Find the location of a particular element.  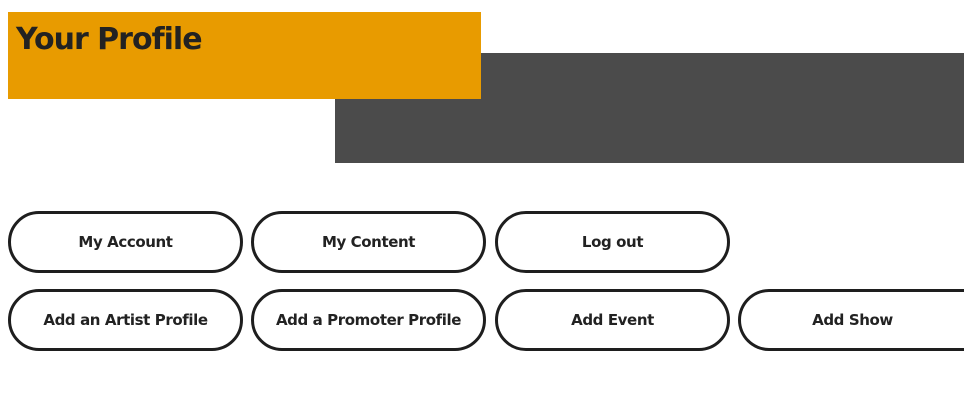

my-account-button: My Account is located at coordinates (125, 242).